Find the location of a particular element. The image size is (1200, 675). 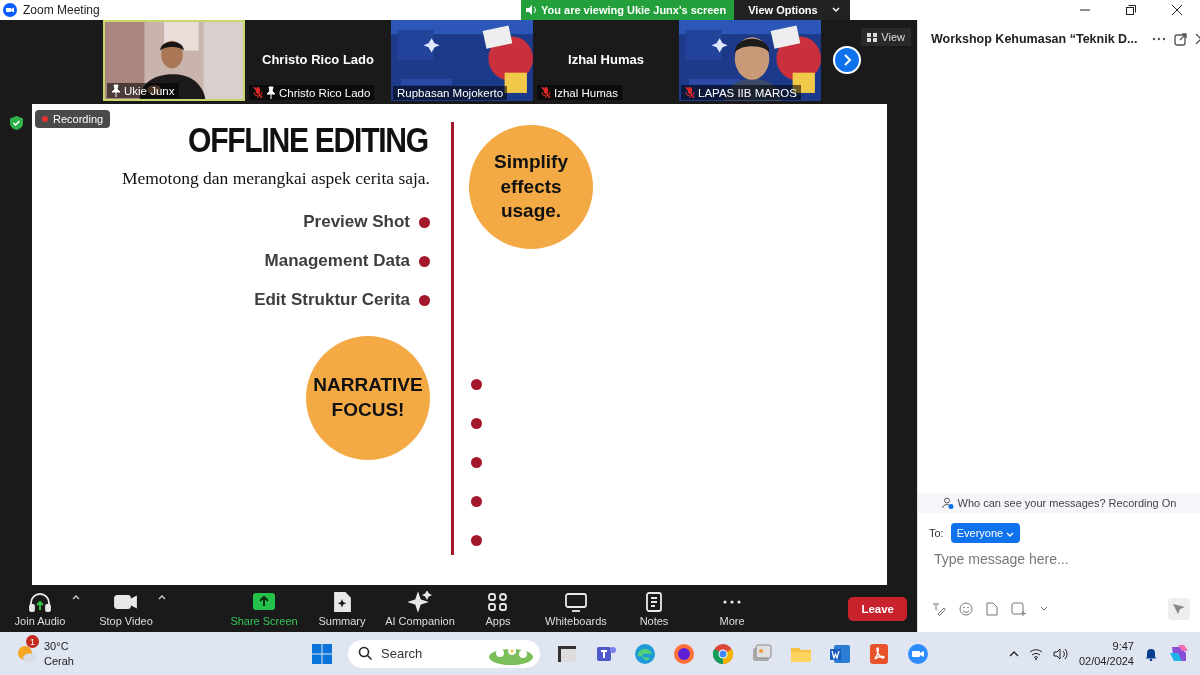

slide-subtitle: Memotong dan merangkai aspek cerita saja. is located at coordinates (275, 178).